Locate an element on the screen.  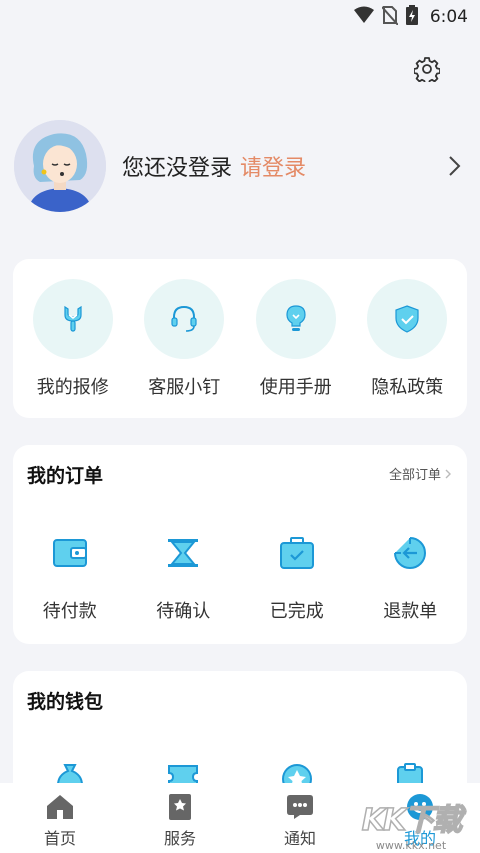
battery-charging-icon is located at coordinates (411, 17).